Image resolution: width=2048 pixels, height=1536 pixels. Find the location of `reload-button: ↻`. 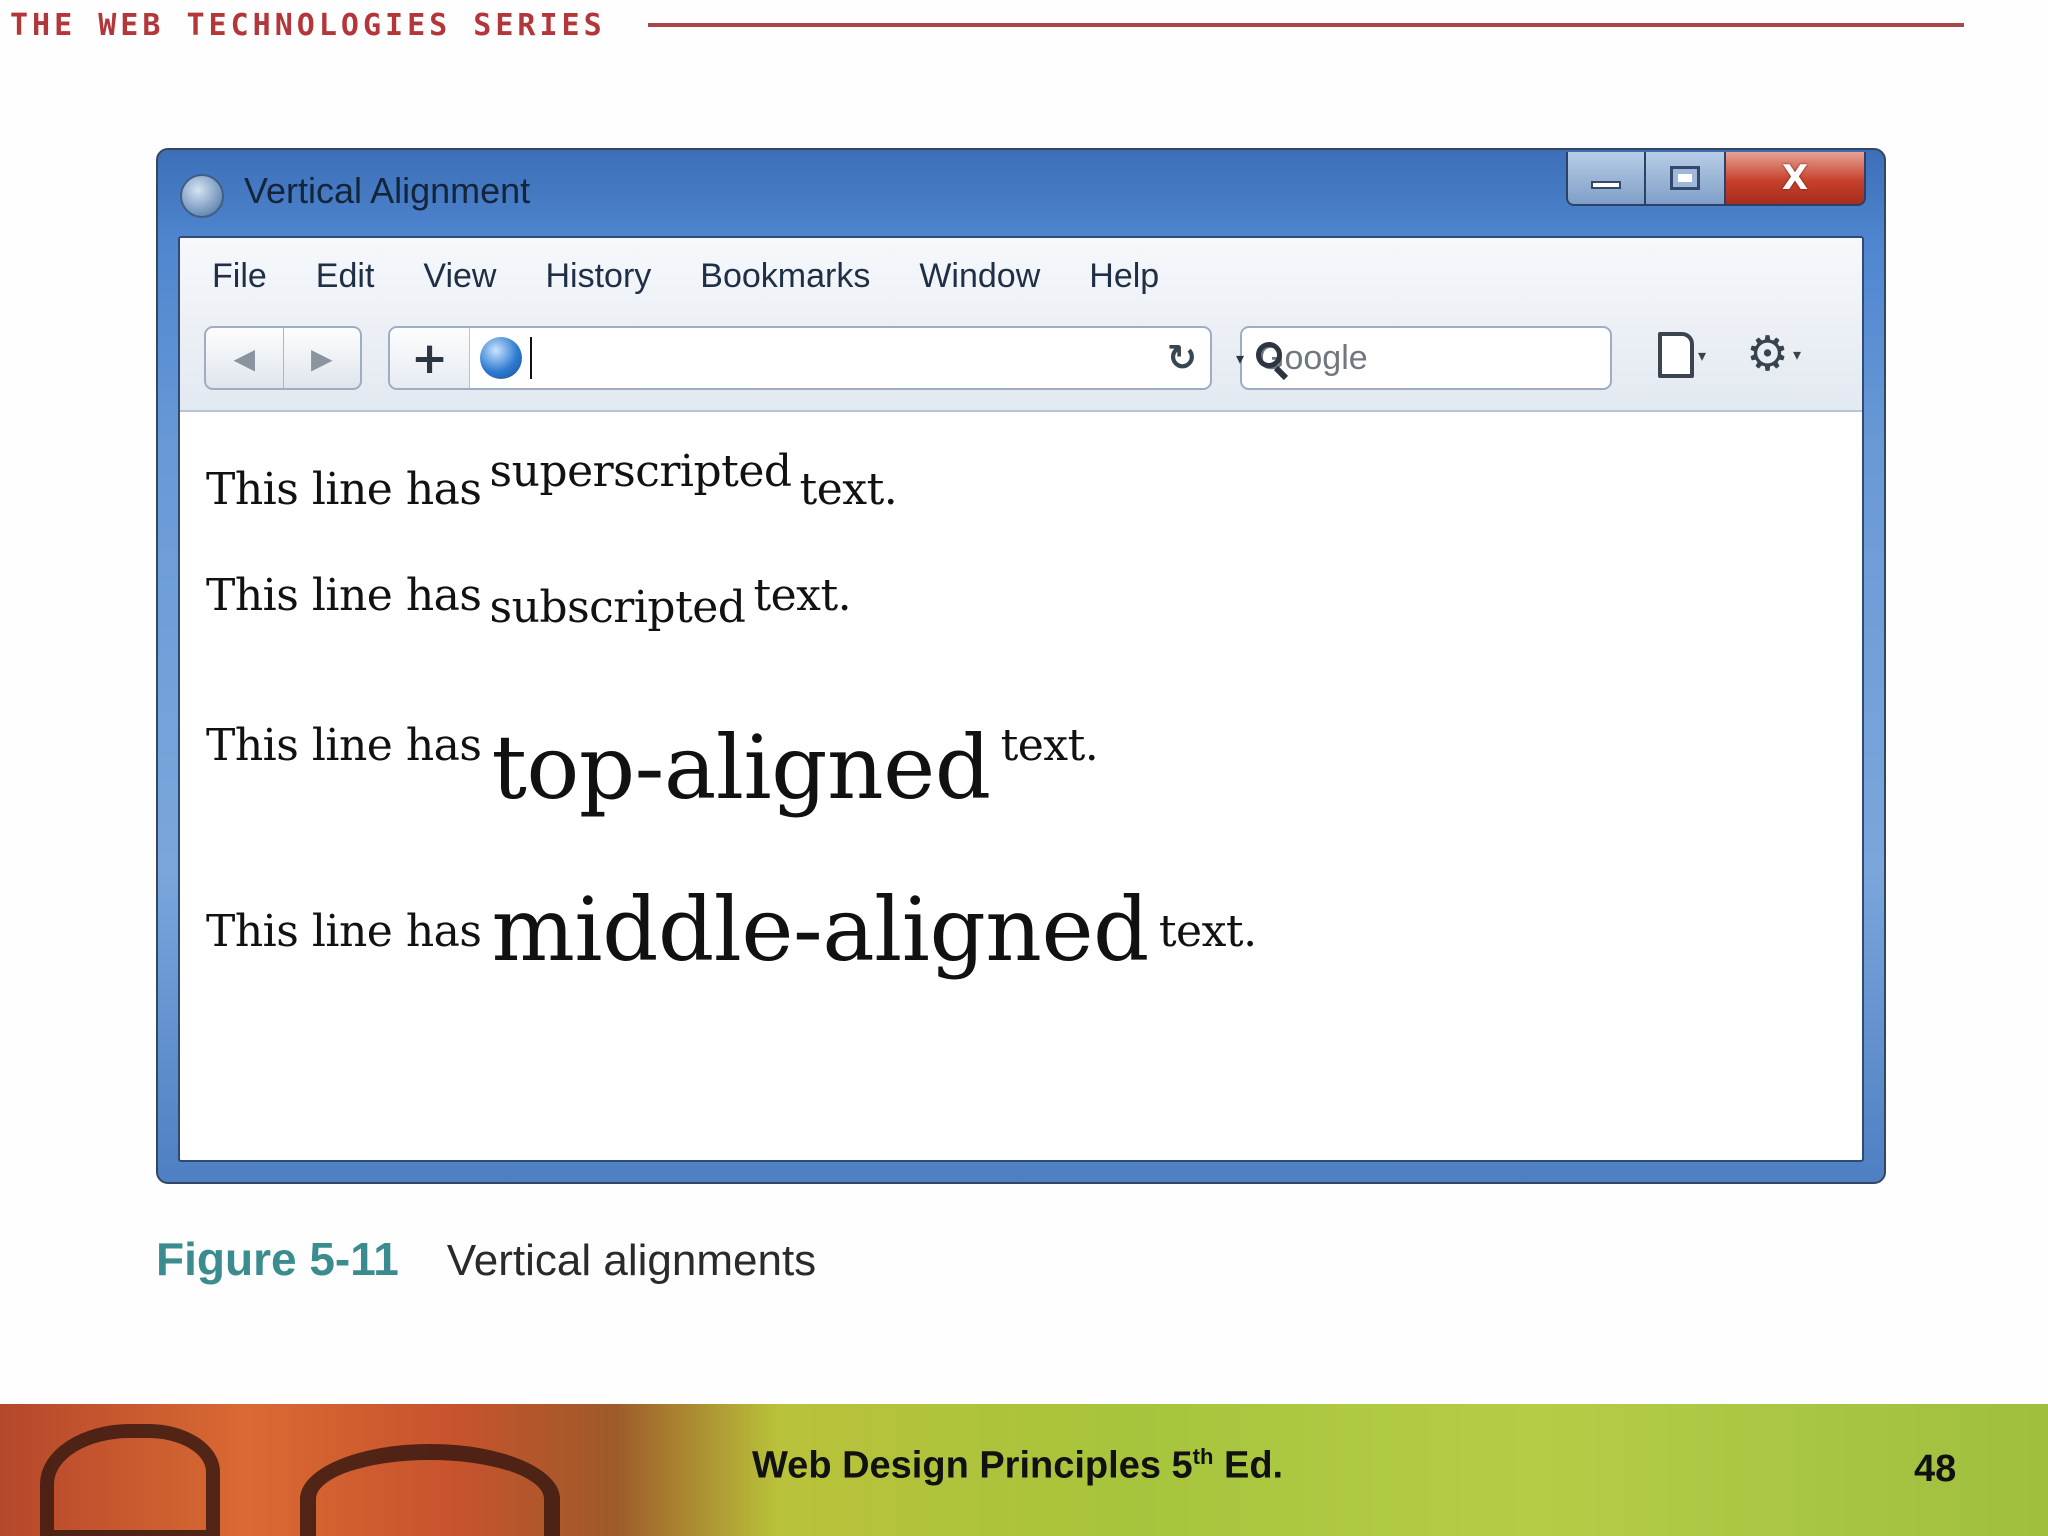

reload-button: ↻ is located at coordinates (1182, 358).